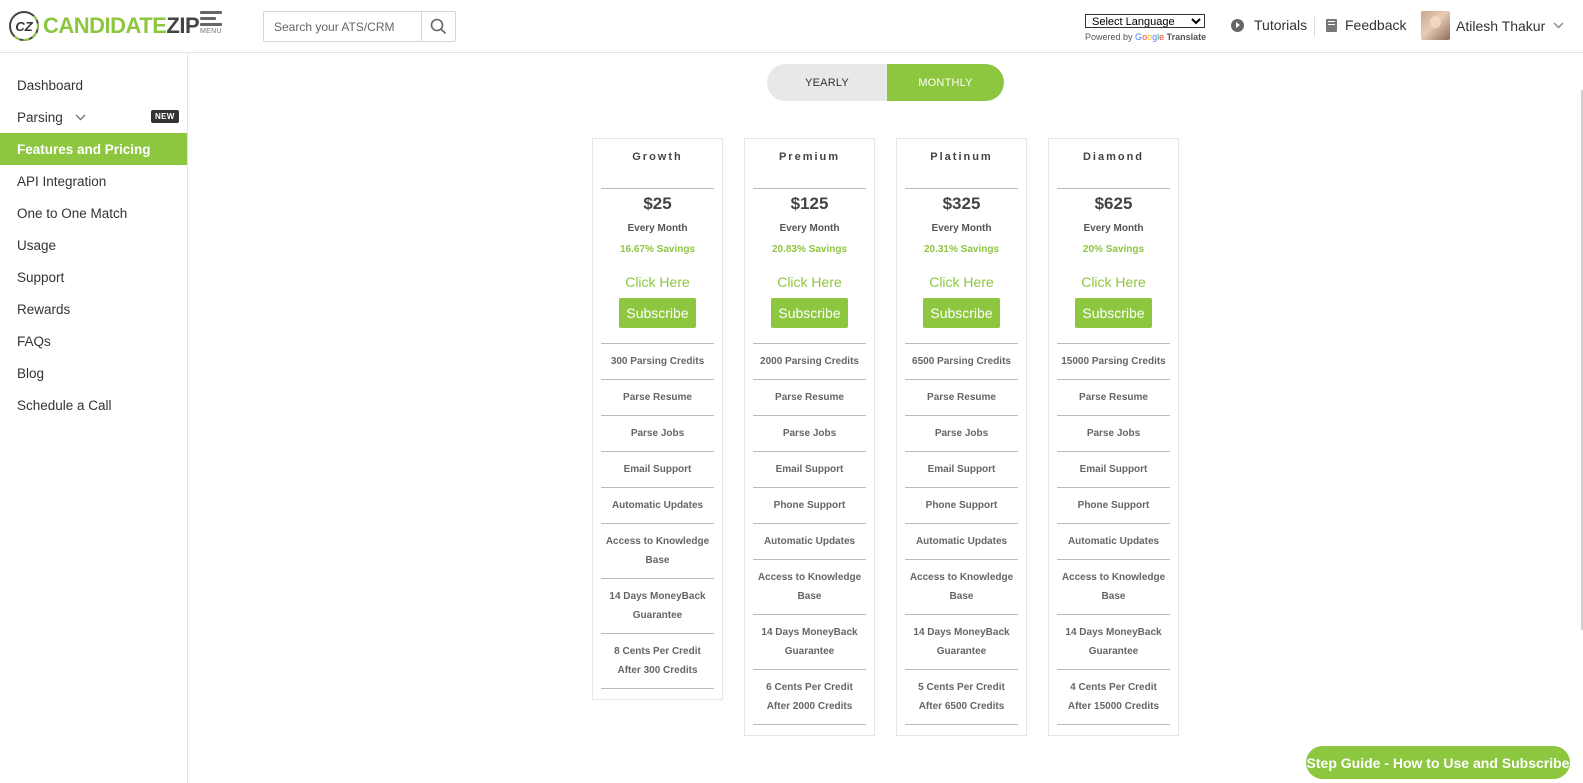  I want to click on sidebar-item-support: Support, so click(93, 277).